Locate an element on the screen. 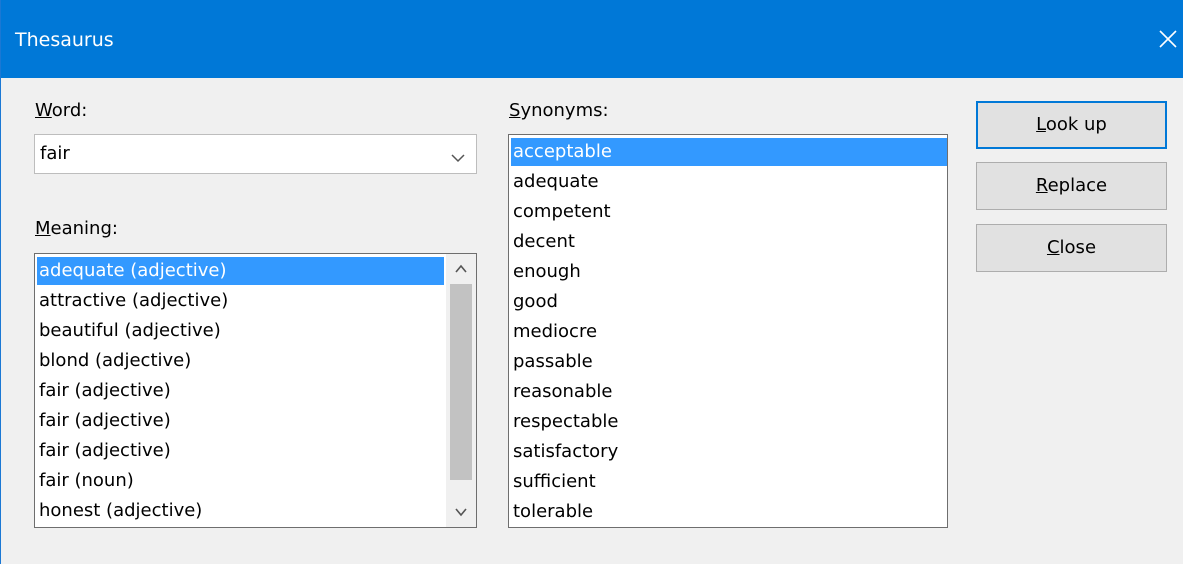 The image size is (1183, 564). list-item: fair (noun) is located at coordinates (240, 481).